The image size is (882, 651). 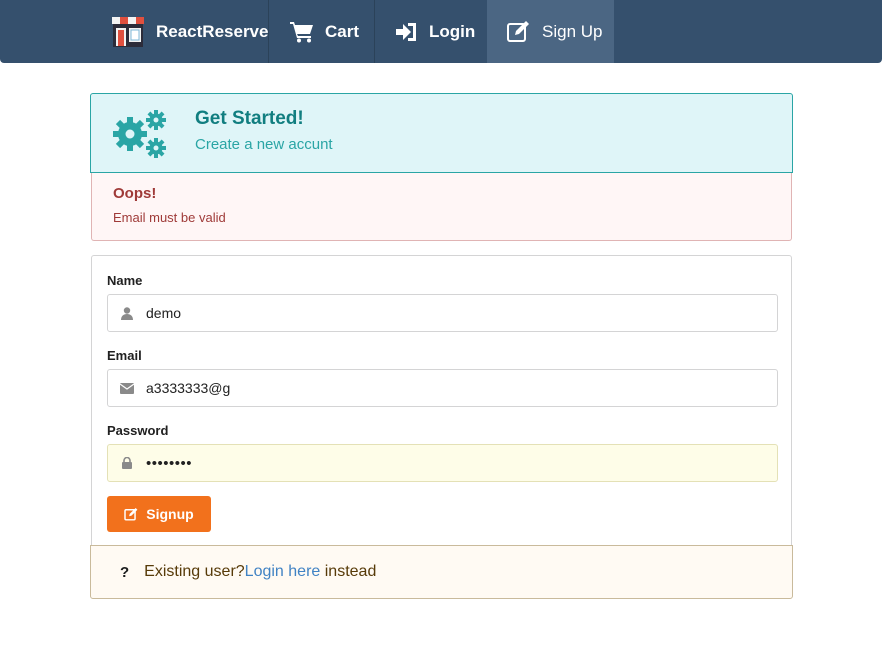 What do you see at coordinates (170, 514) in the screenshot?
I see `signup-button-label: Signup` at bounding box center [170, 514].